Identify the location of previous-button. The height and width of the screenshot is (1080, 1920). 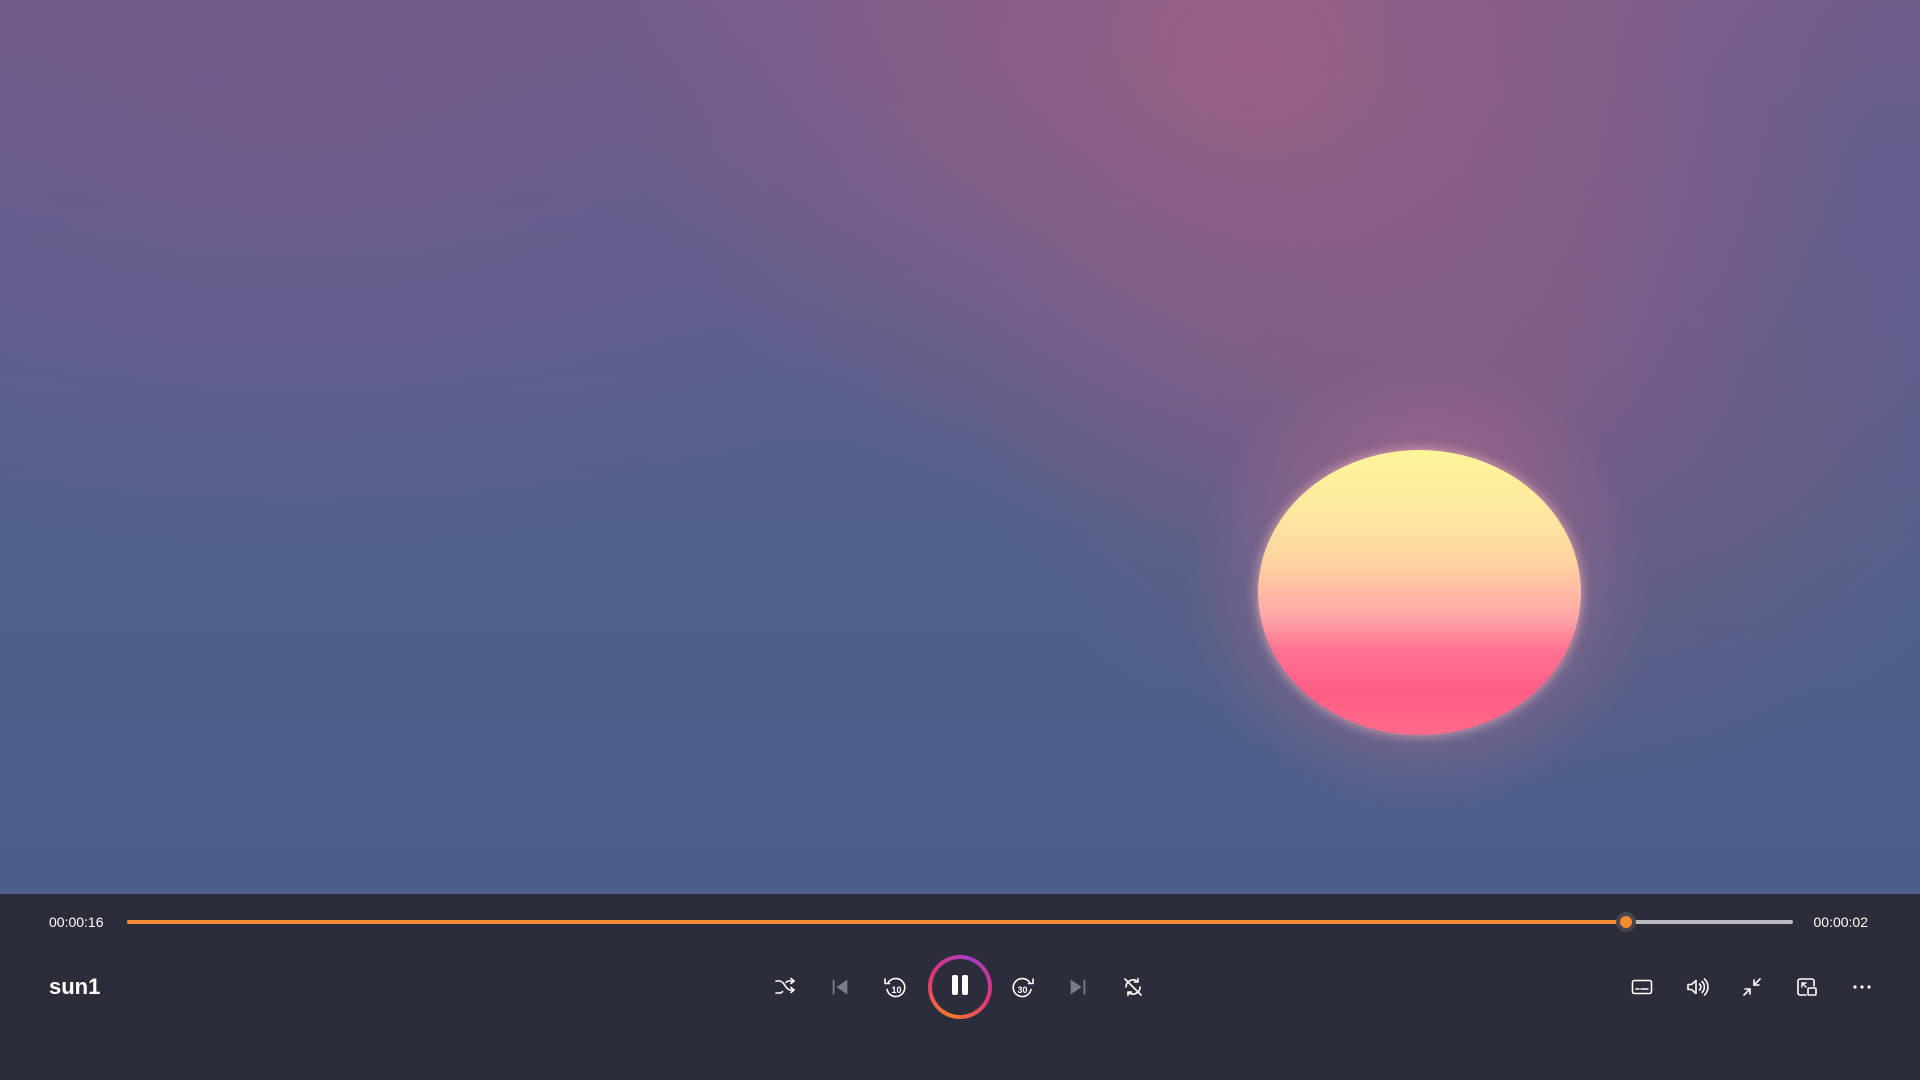
(840, 987).